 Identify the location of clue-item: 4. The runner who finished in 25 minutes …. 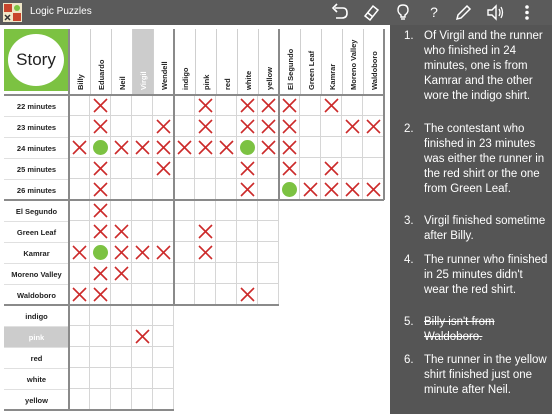
(476, 275).